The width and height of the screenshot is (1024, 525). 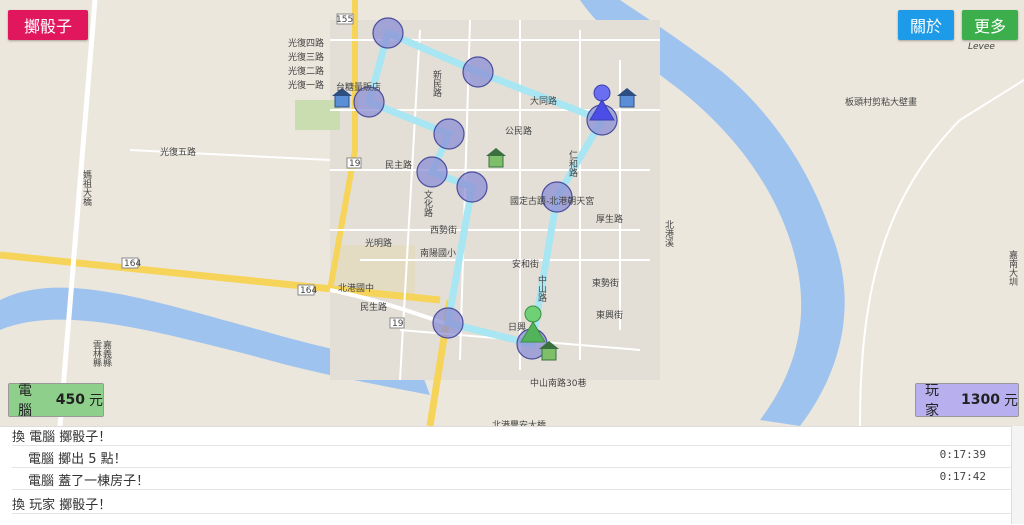 What do you see at coordinates (558, 384) in the screenshot?
I see `map-label: 中山南路30巷` at bounding box center [558, 384].